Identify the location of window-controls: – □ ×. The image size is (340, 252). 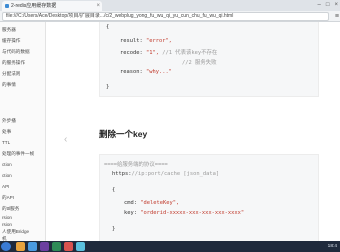
(328, 5).